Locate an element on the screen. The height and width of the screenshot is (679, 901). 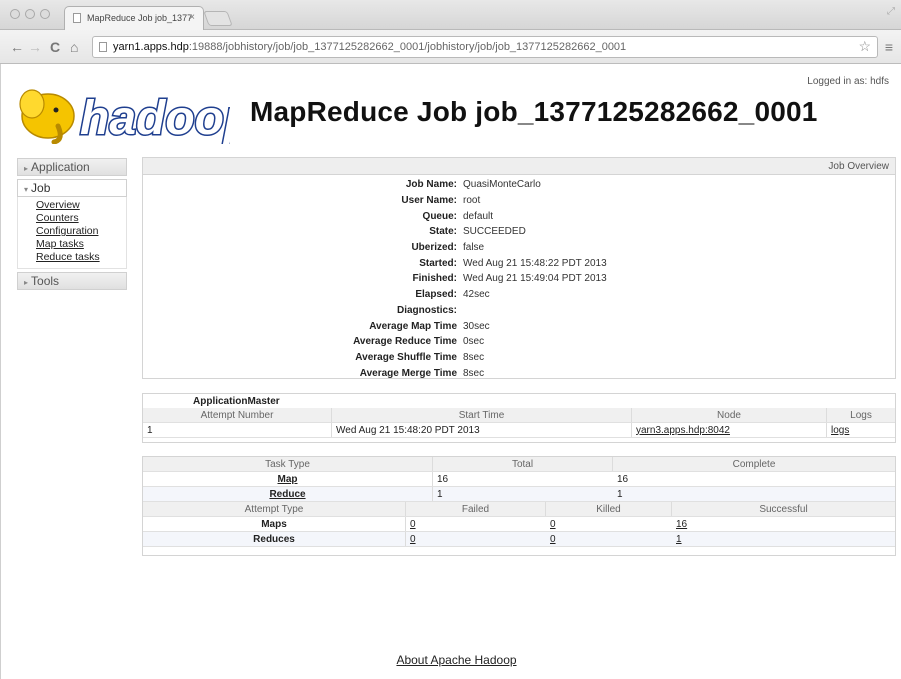
sidebar-item-application: ▸ Application is located at coordinates (72, 167).